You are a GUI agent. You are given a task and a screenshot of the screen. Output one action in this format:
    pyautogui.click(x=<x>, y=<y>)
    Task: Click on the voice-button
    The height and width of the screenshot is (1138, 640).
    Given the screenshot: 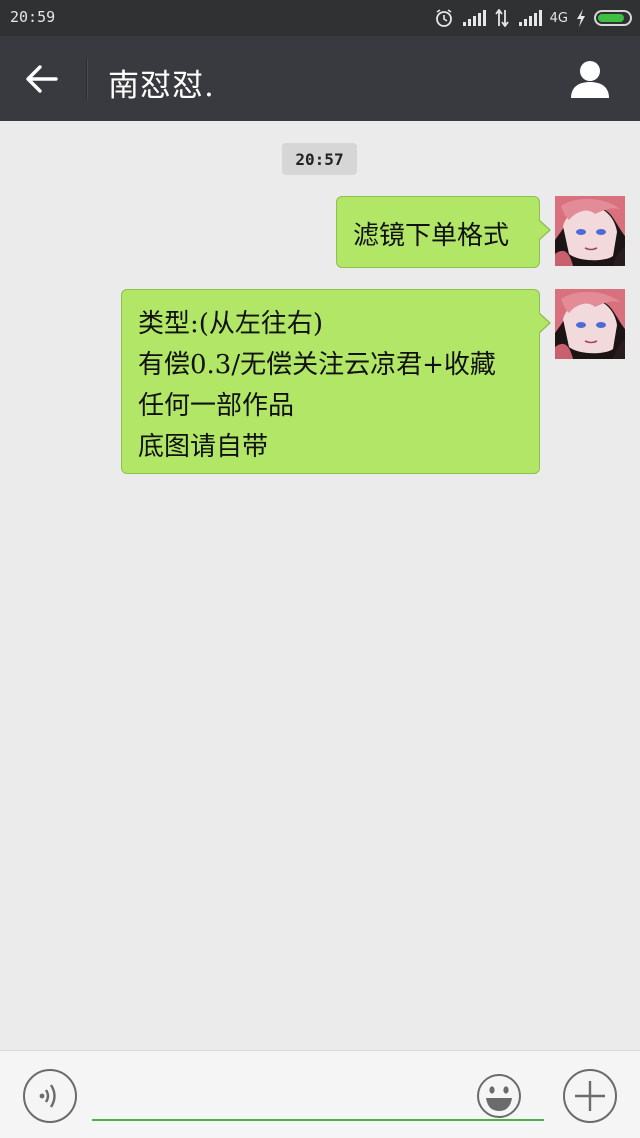 What is the action you would take?
    pyautogui.click(x=50, y=1096)
    